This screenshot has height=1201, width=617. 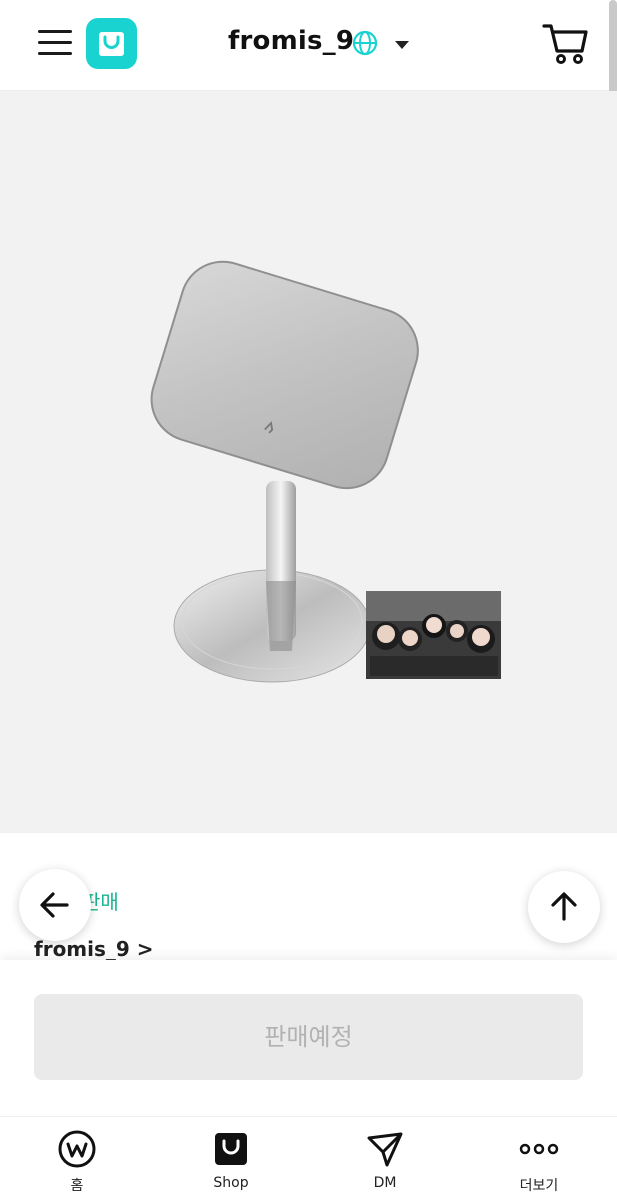 What do you see at coordinates (565, 43) in the screenshot?
I see `cart-icon` at bounding box center [565, 43].